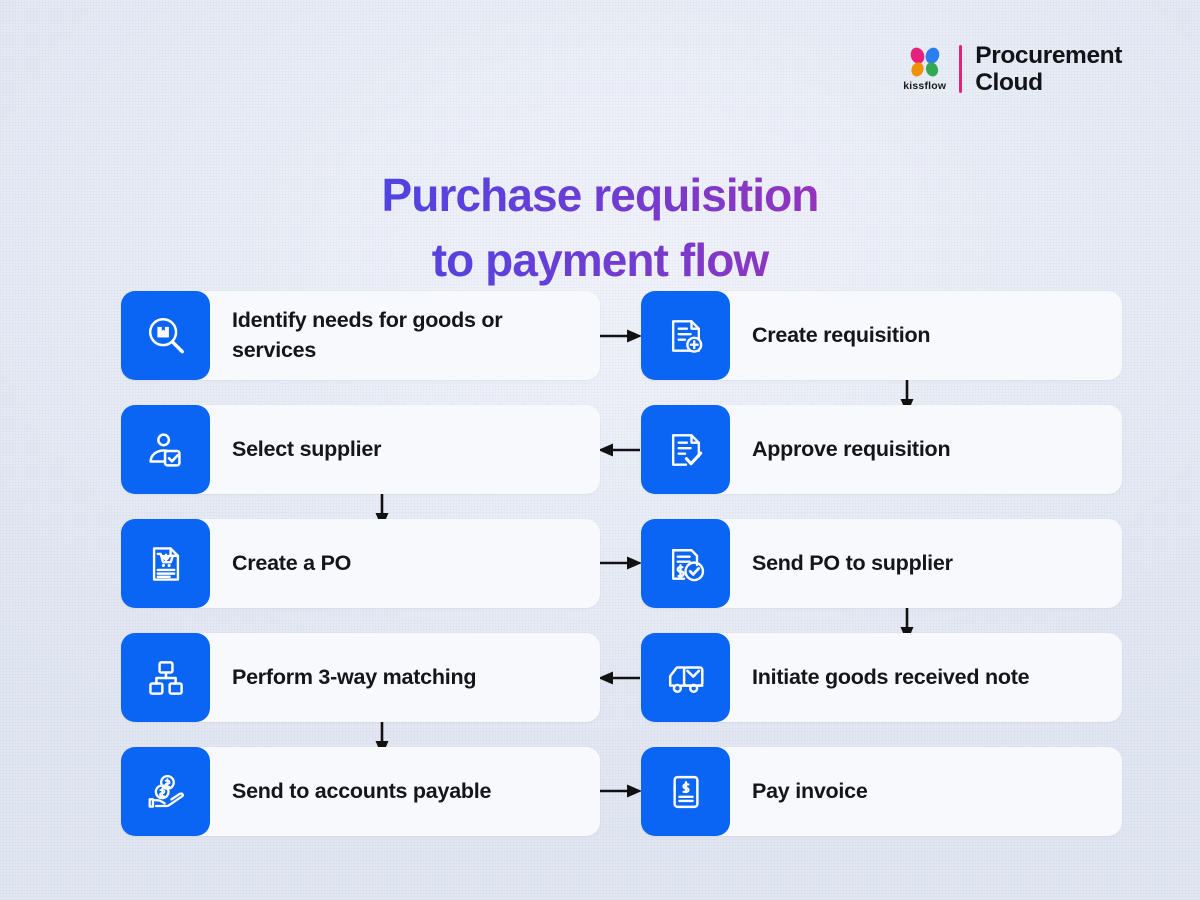 The width and height of the screenshot is (1200, 900). I want to click on three-way-match-icon, so click(165, 677).